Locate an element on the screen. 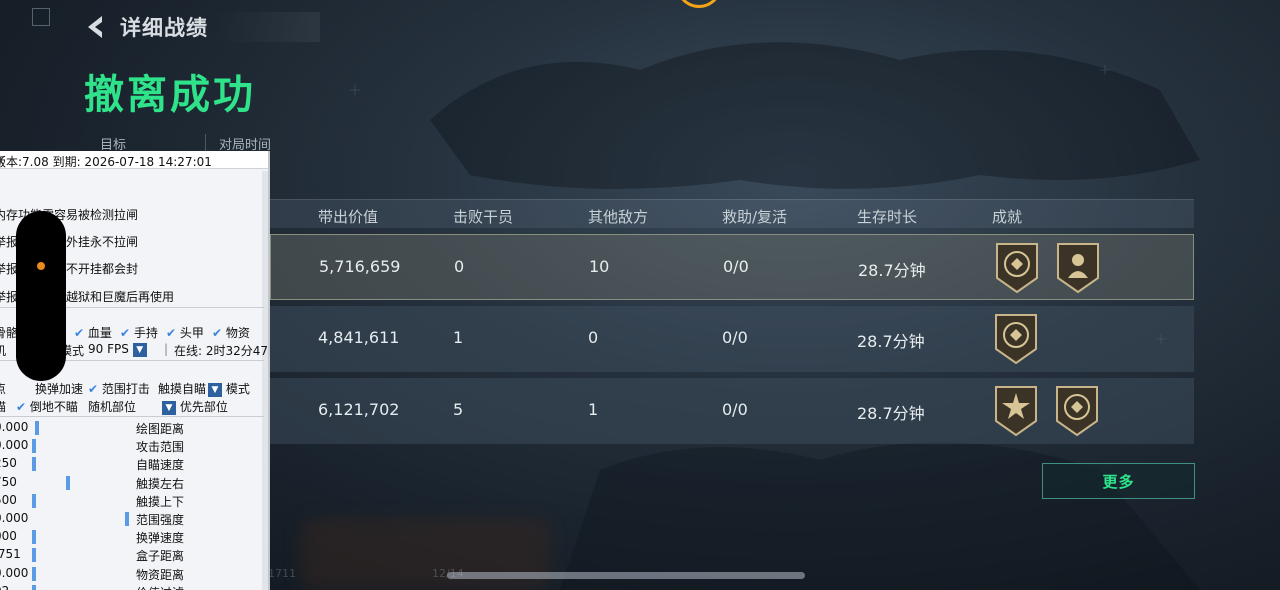 Image resolution: width=1280 pixels, height=590 pixels. option-area-strike: ✔ 范围打击 is located at coordinates (119, 388).